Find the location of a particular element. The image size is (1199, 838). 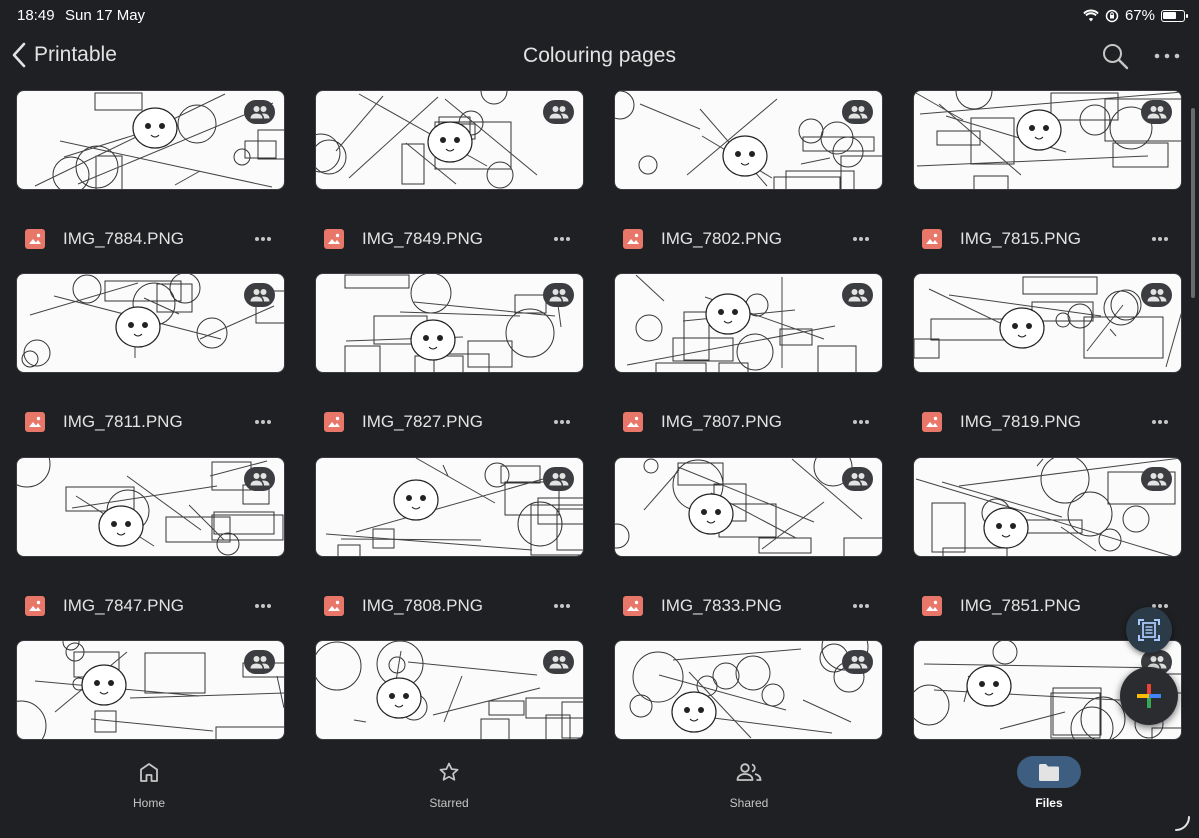

more-options-icon is located at coordinates (1167, 56).